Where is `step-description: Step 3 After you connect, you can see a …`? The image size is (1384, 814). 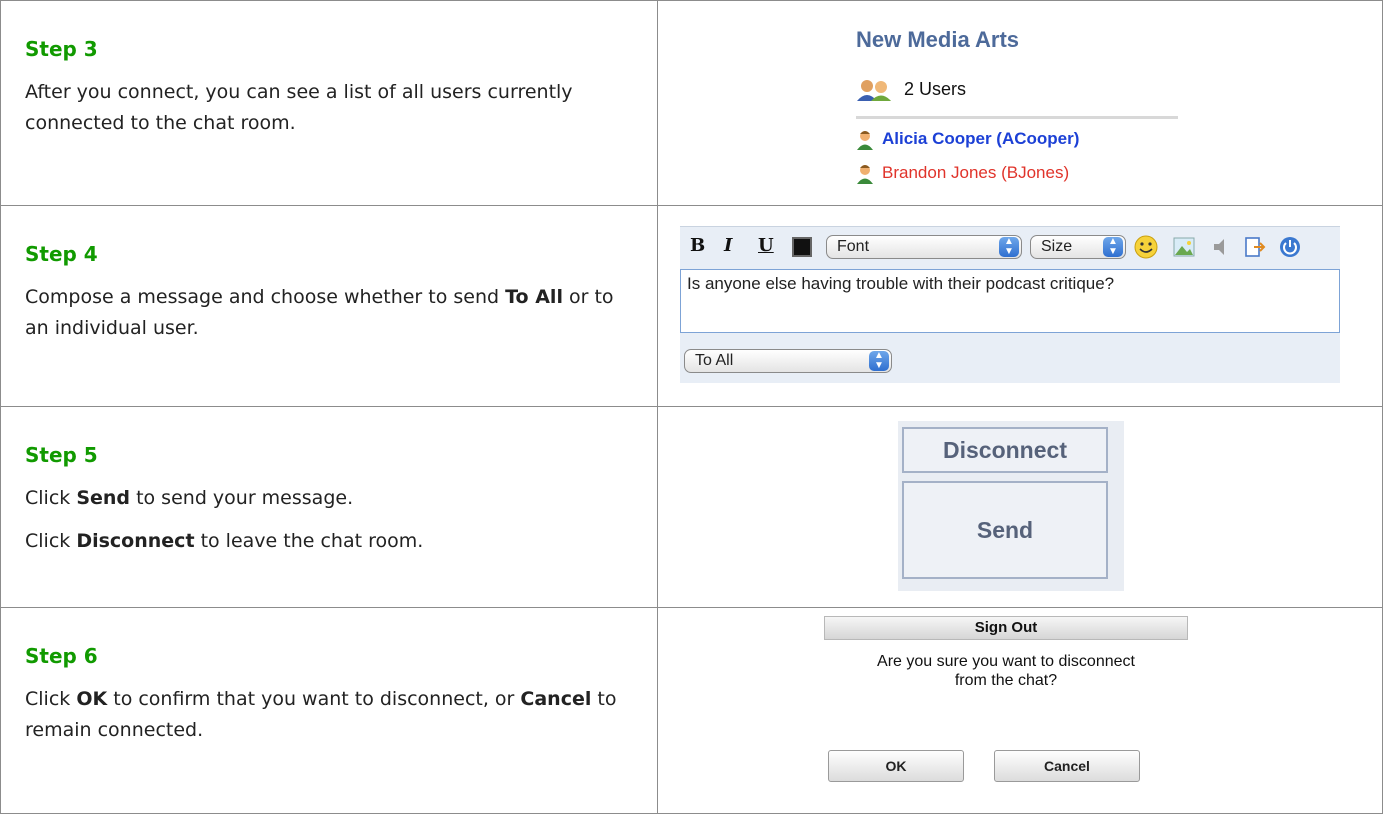 step-description: Step 3 After you connect, you can see a … is located at coordinates (329, 103).